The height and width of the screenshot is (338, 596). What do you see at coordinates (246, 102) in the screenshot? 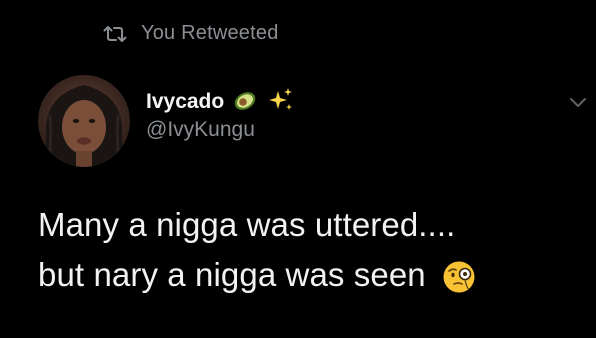
I see `avocado-icon` at bounding box center [246, 102].